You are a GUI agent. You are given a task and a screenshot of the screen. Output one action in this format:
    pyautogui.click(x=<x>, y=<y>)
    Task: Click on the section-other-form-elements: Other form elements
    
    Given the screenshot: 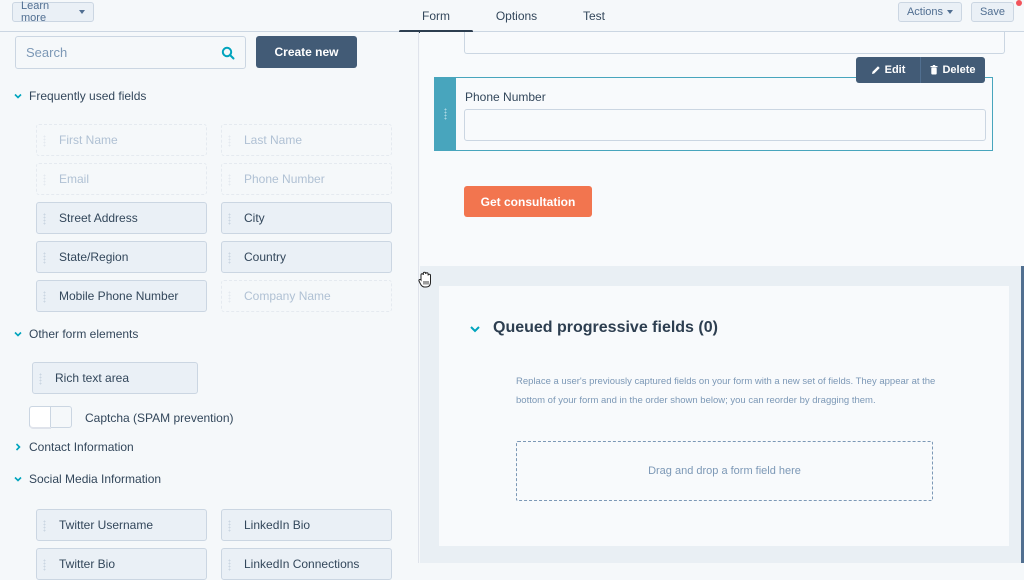 What is the action you would take?
    pyautogui.click(x=75, y=334)
    